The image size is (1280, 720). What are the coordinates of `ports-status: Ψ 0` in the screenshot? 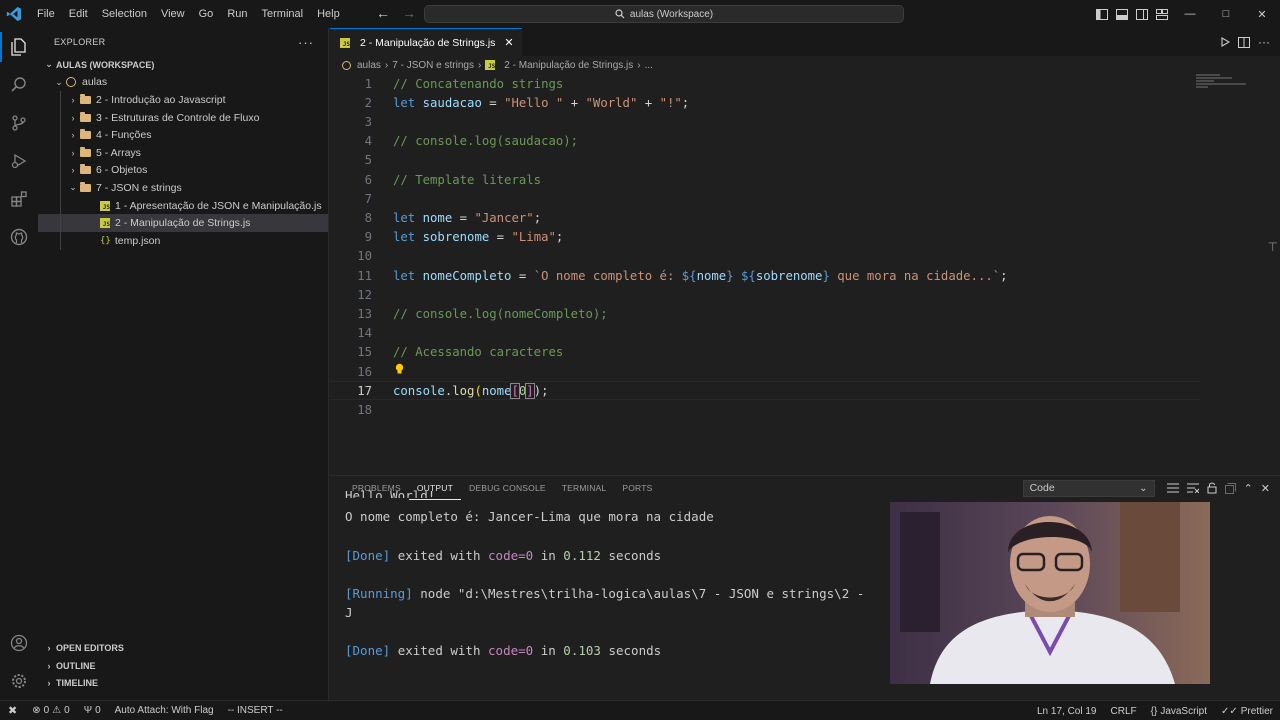 It's located at (92, 710).